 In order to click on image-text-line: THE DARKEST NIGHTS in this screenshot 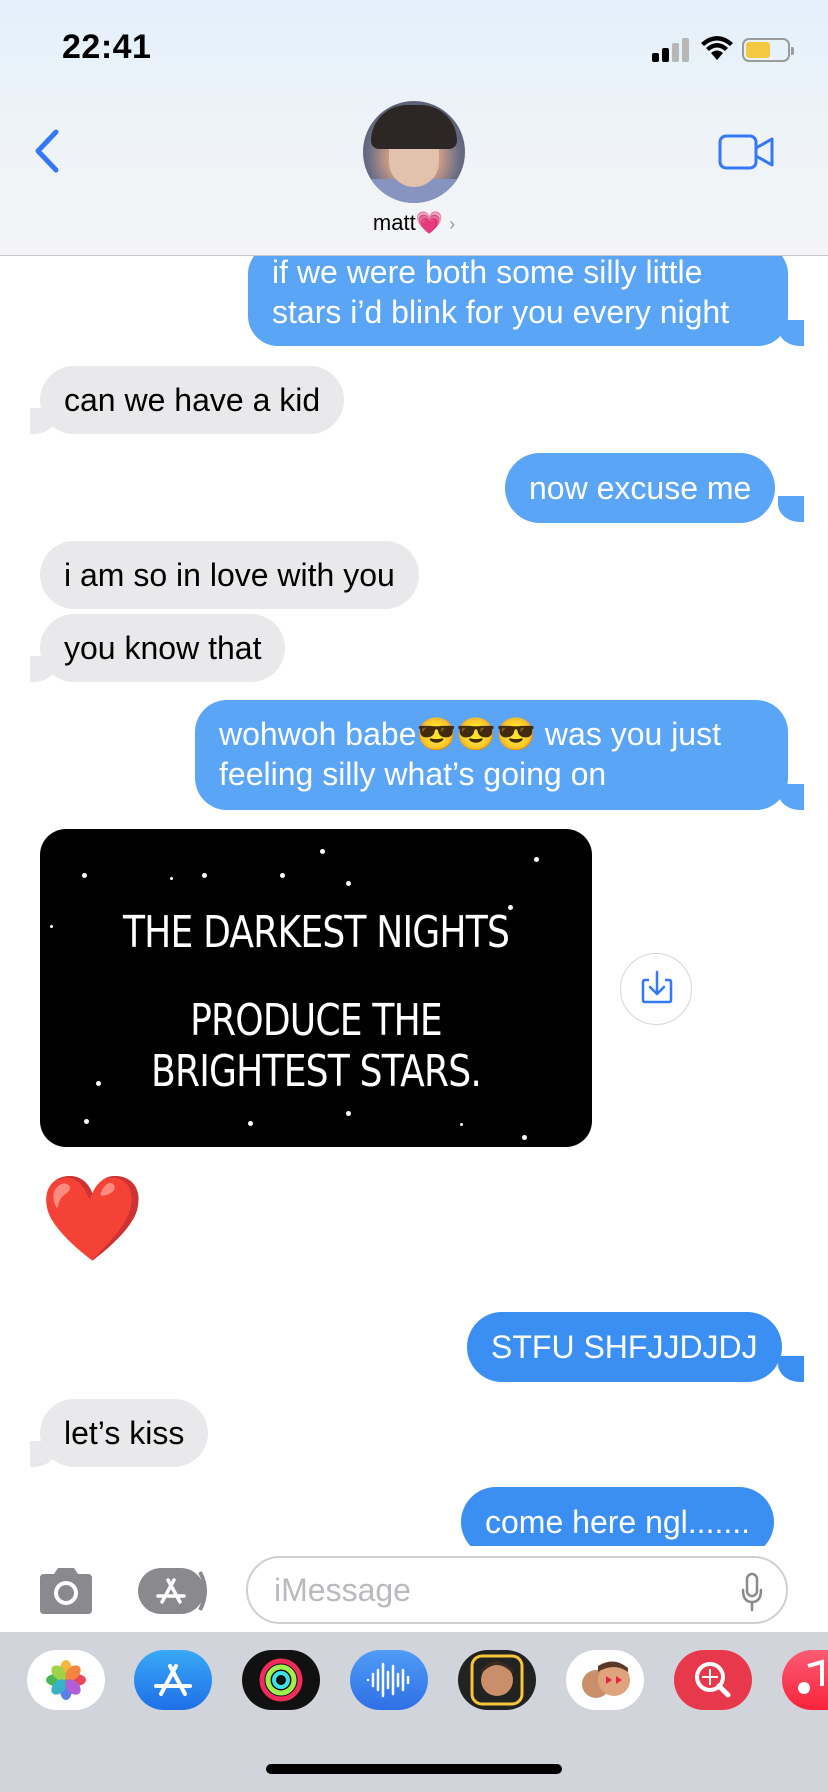, I will do `click(316, 932)`.